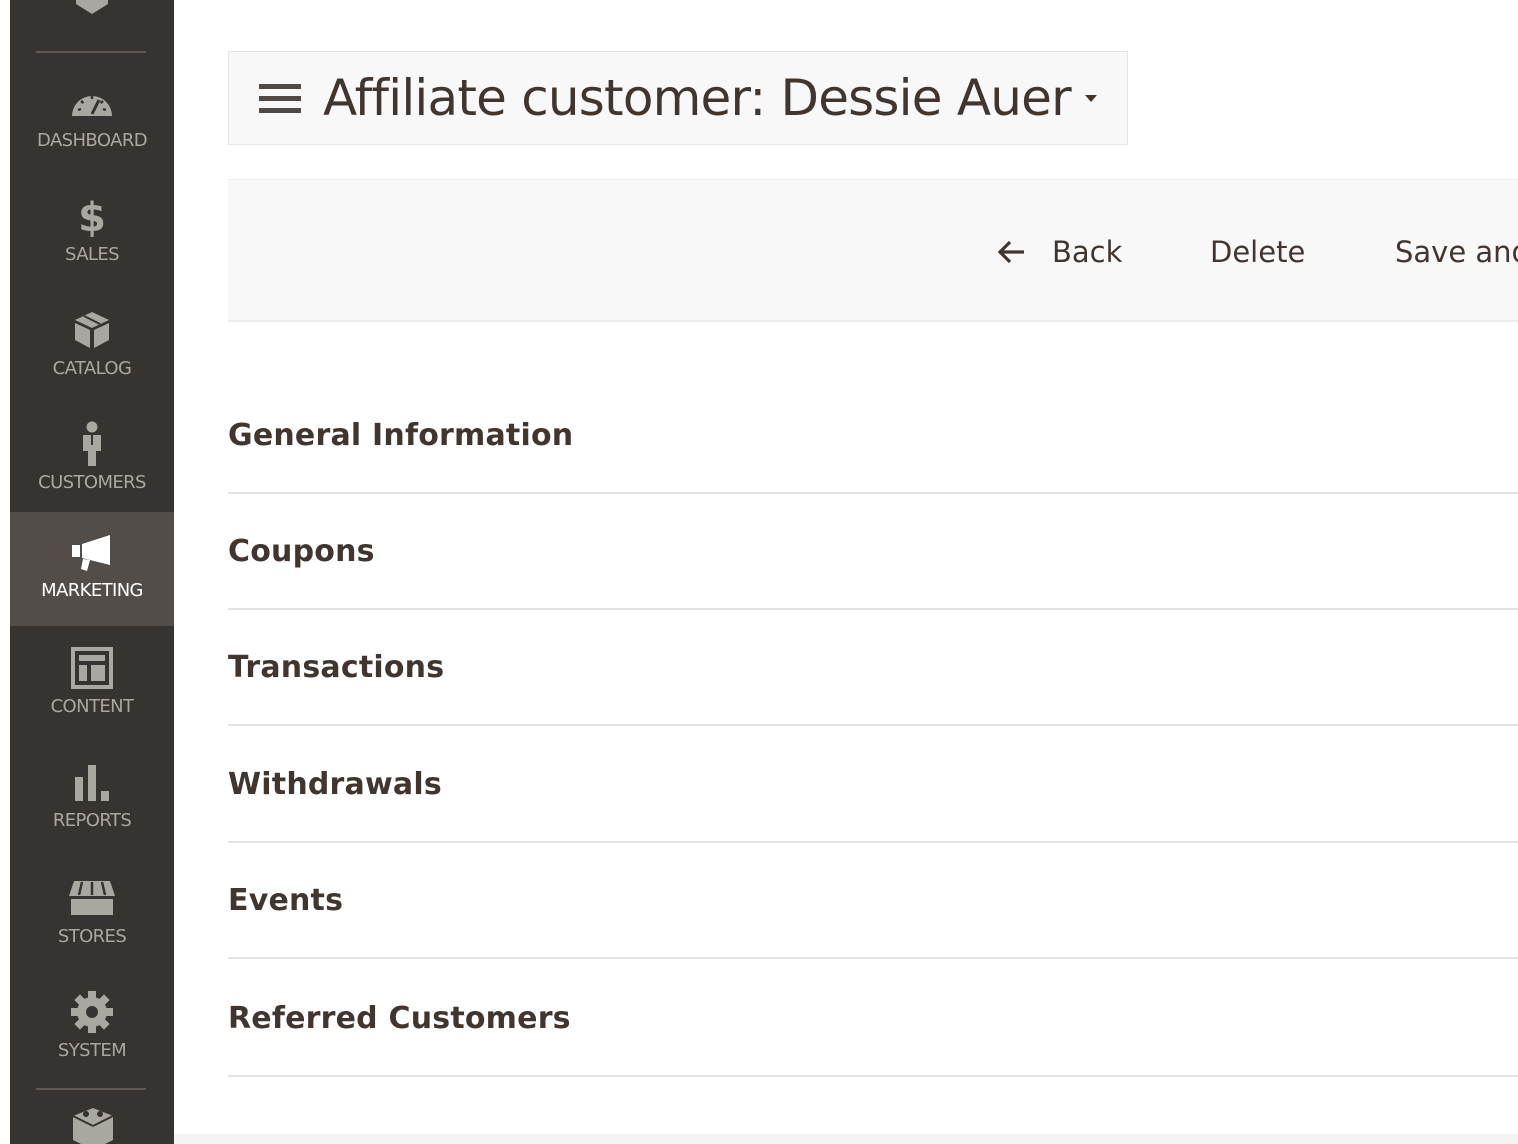 This screenshot has height=1144, width=1518. I want to click on logo-icon, so click(92, 10).